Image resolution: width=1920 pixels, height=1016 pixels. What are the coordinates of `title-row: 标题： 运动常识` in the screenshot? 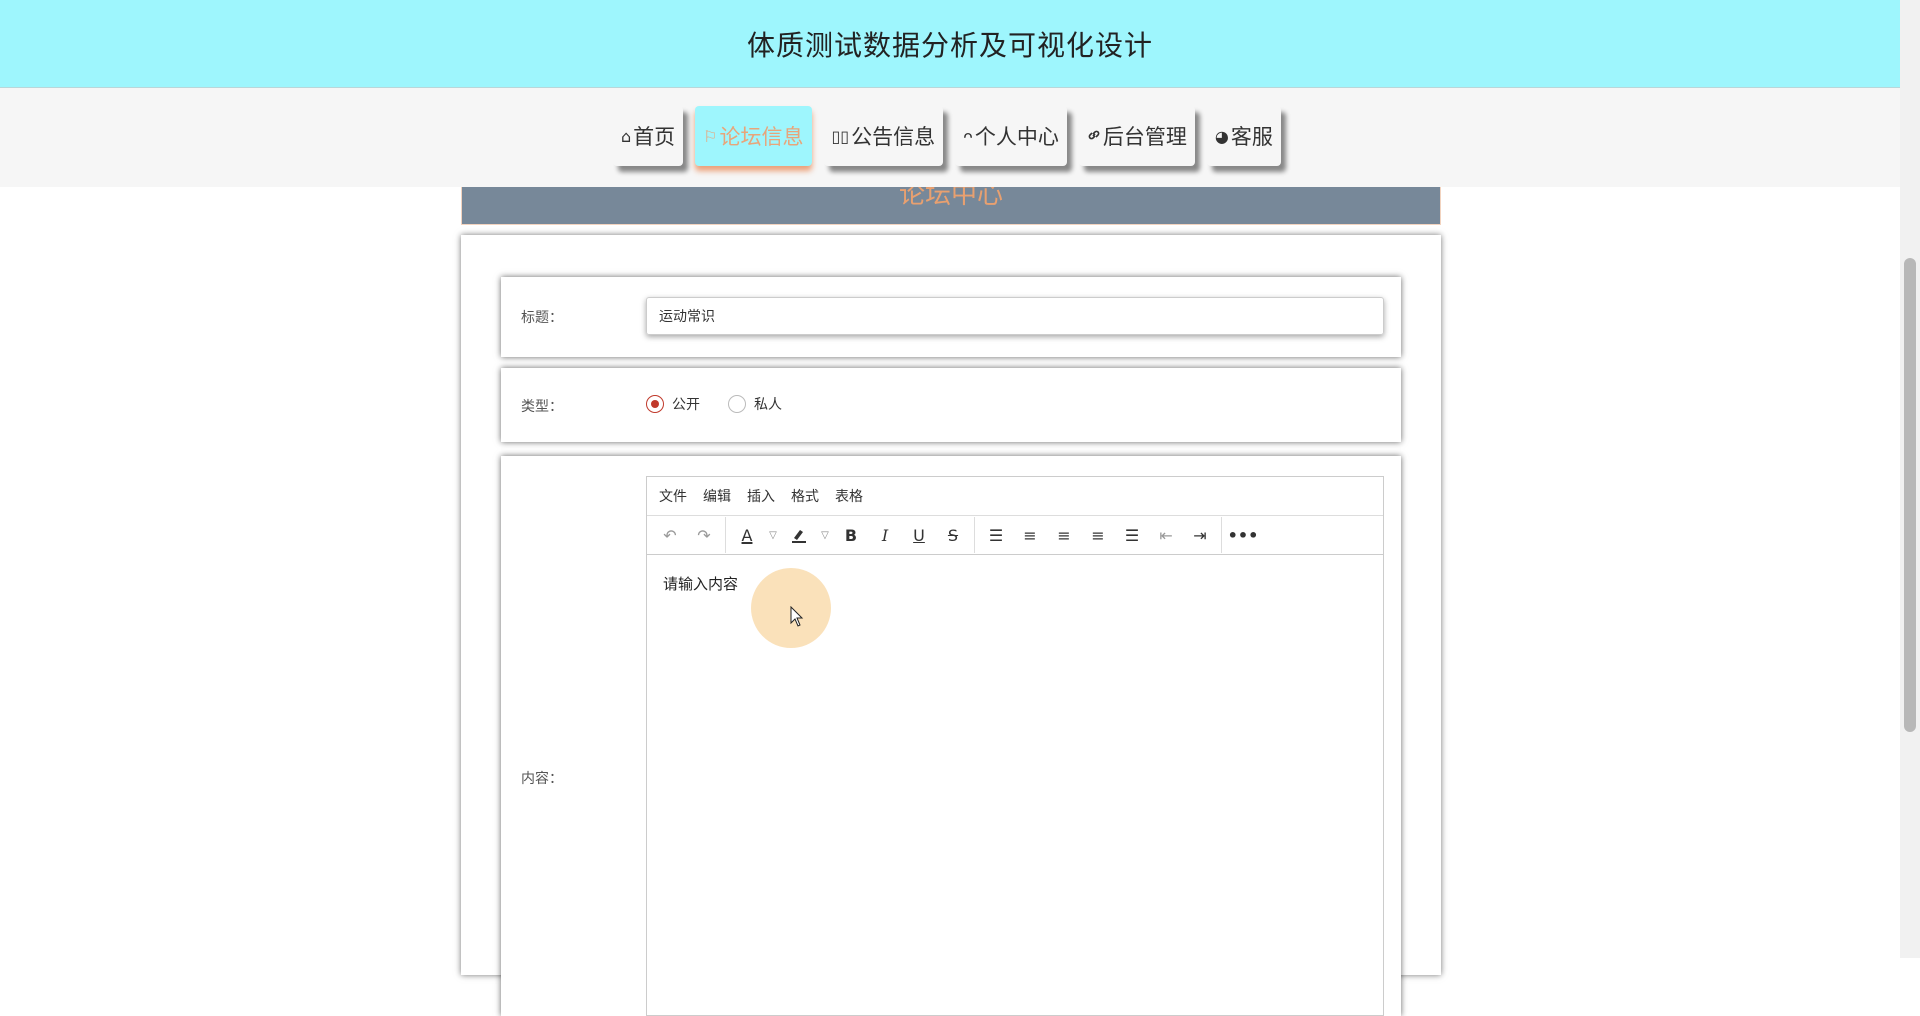 It's located at (951, 317).